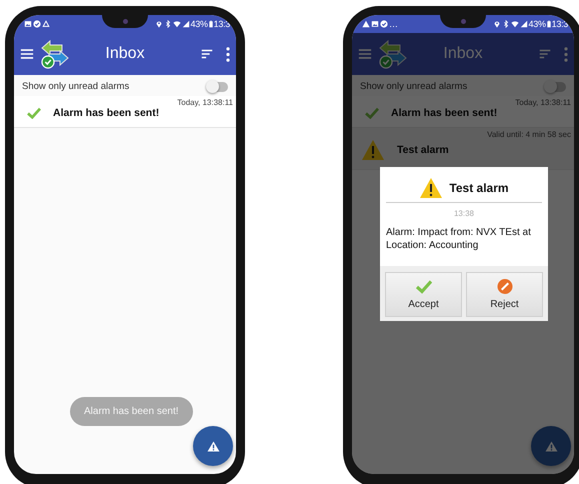  Describe the element at coordinates (423, 150) in the screenshot. I see `message-title: Test alarm` at that location.